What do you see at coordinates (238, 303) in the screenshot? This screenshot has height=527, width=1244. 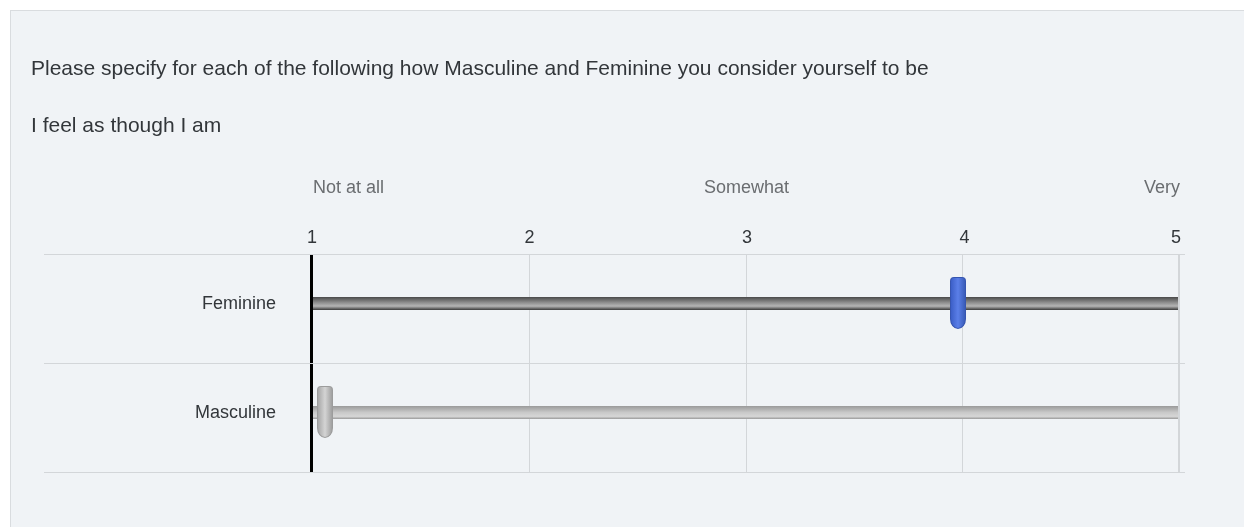 I see `item-label: Feminine` at bounding box center [238, 303].